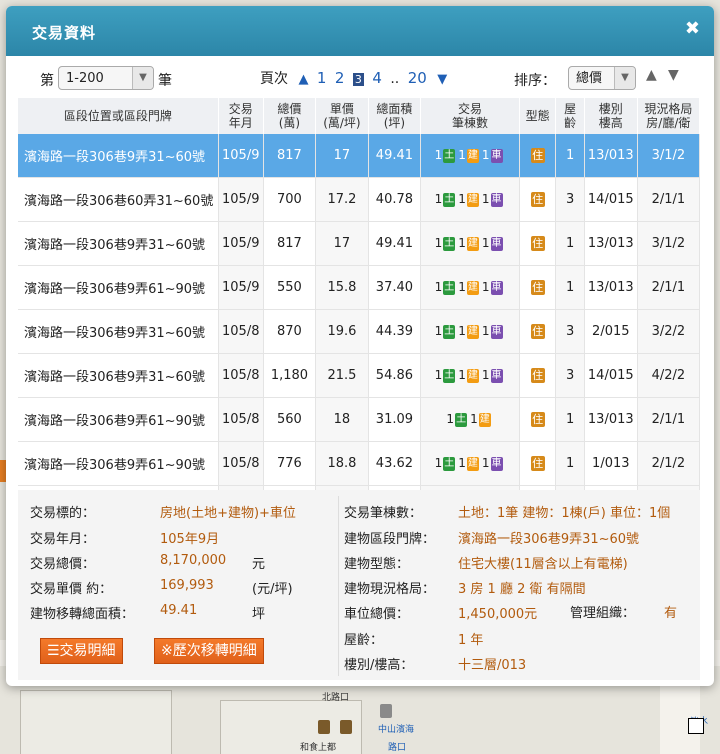 The image size is (720, 754). Describe the element at coordinates (417, 78) in the screenshot. I see `page-link-last: 20` at that location.